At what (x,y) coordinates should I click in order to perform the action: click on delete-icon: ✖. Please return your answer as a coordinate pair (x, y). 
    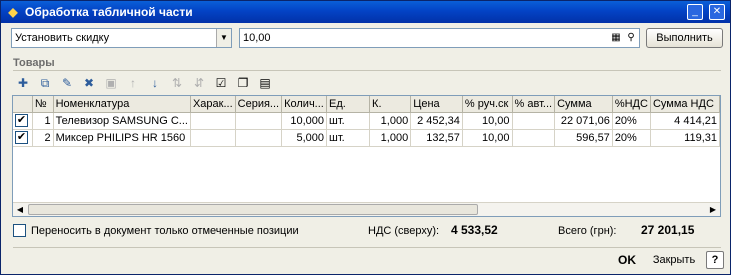
    Looking at the image, I should click on (89, 83).